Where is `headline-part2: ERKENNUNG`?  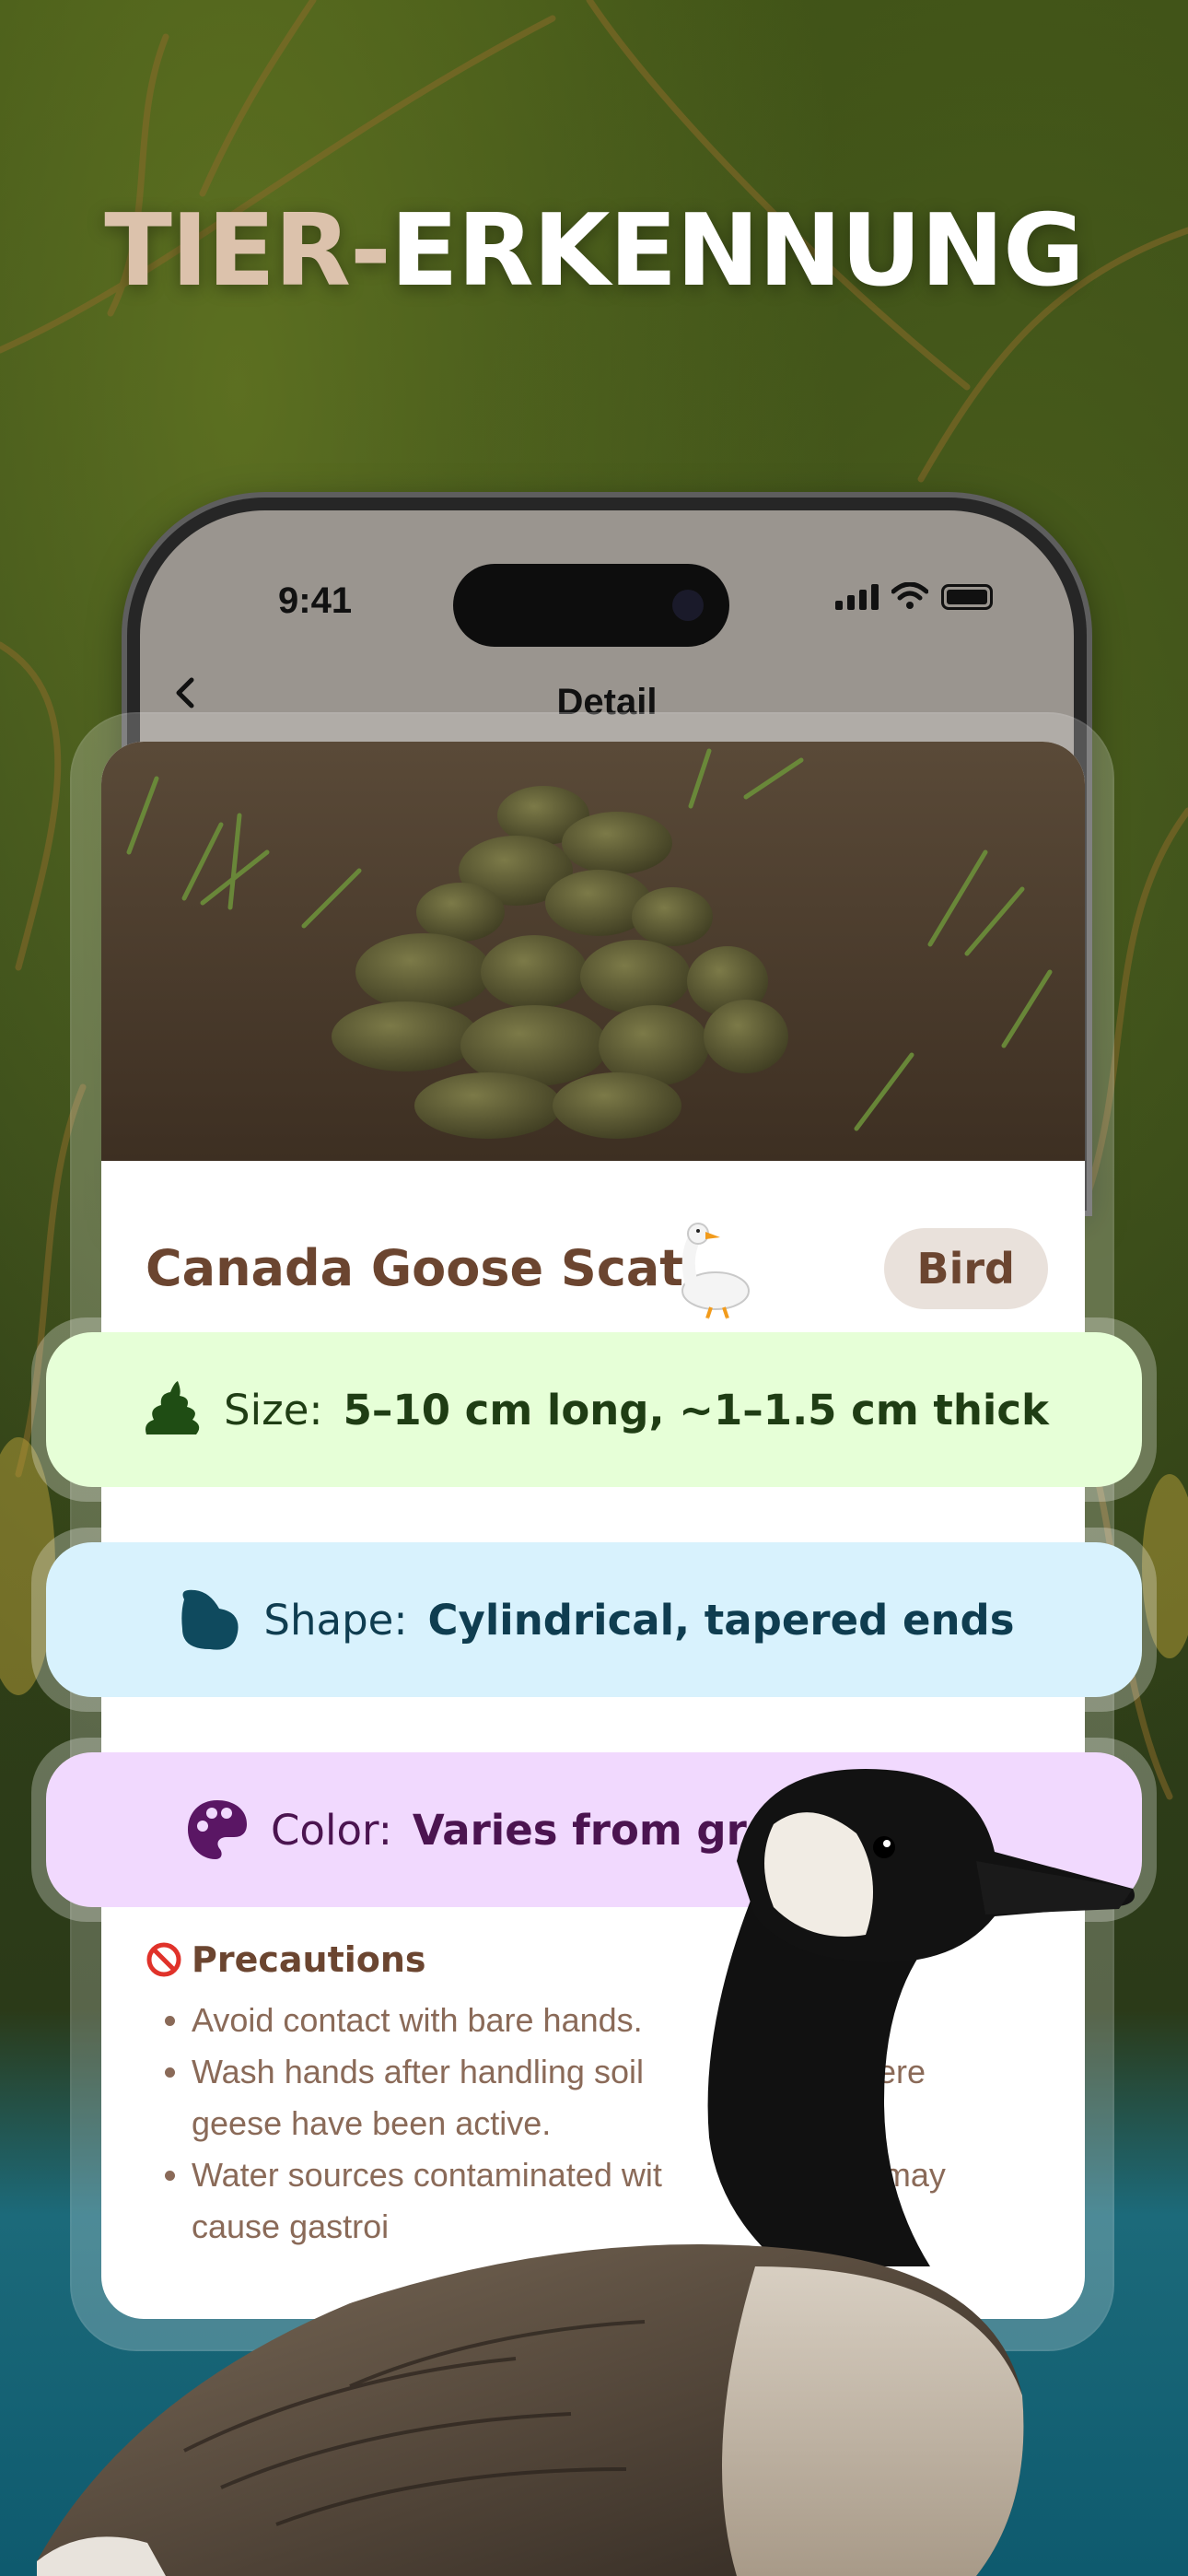 headline-part2: ERKENNUNG is located at coordinates (737, 251).